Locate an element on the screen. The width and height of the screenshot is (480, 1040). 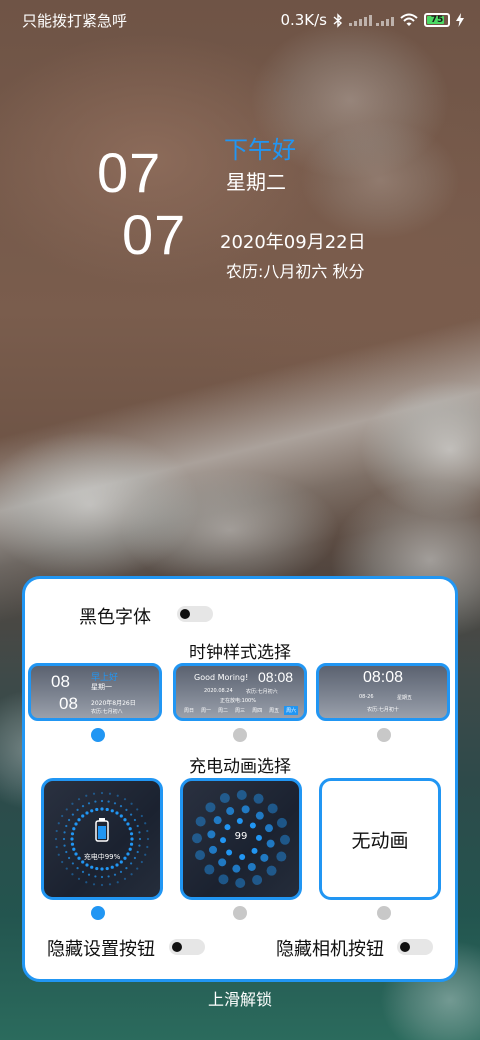
clock-style-3-radio is located at coordinates (384, 735).